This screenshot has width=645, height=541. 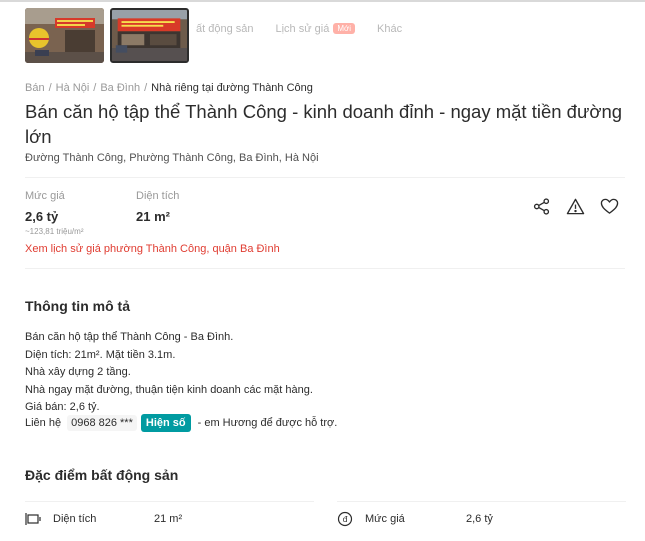 I want to click on description-line: Nhà xây dựng 2 tầng., so click(x=78, y=372).